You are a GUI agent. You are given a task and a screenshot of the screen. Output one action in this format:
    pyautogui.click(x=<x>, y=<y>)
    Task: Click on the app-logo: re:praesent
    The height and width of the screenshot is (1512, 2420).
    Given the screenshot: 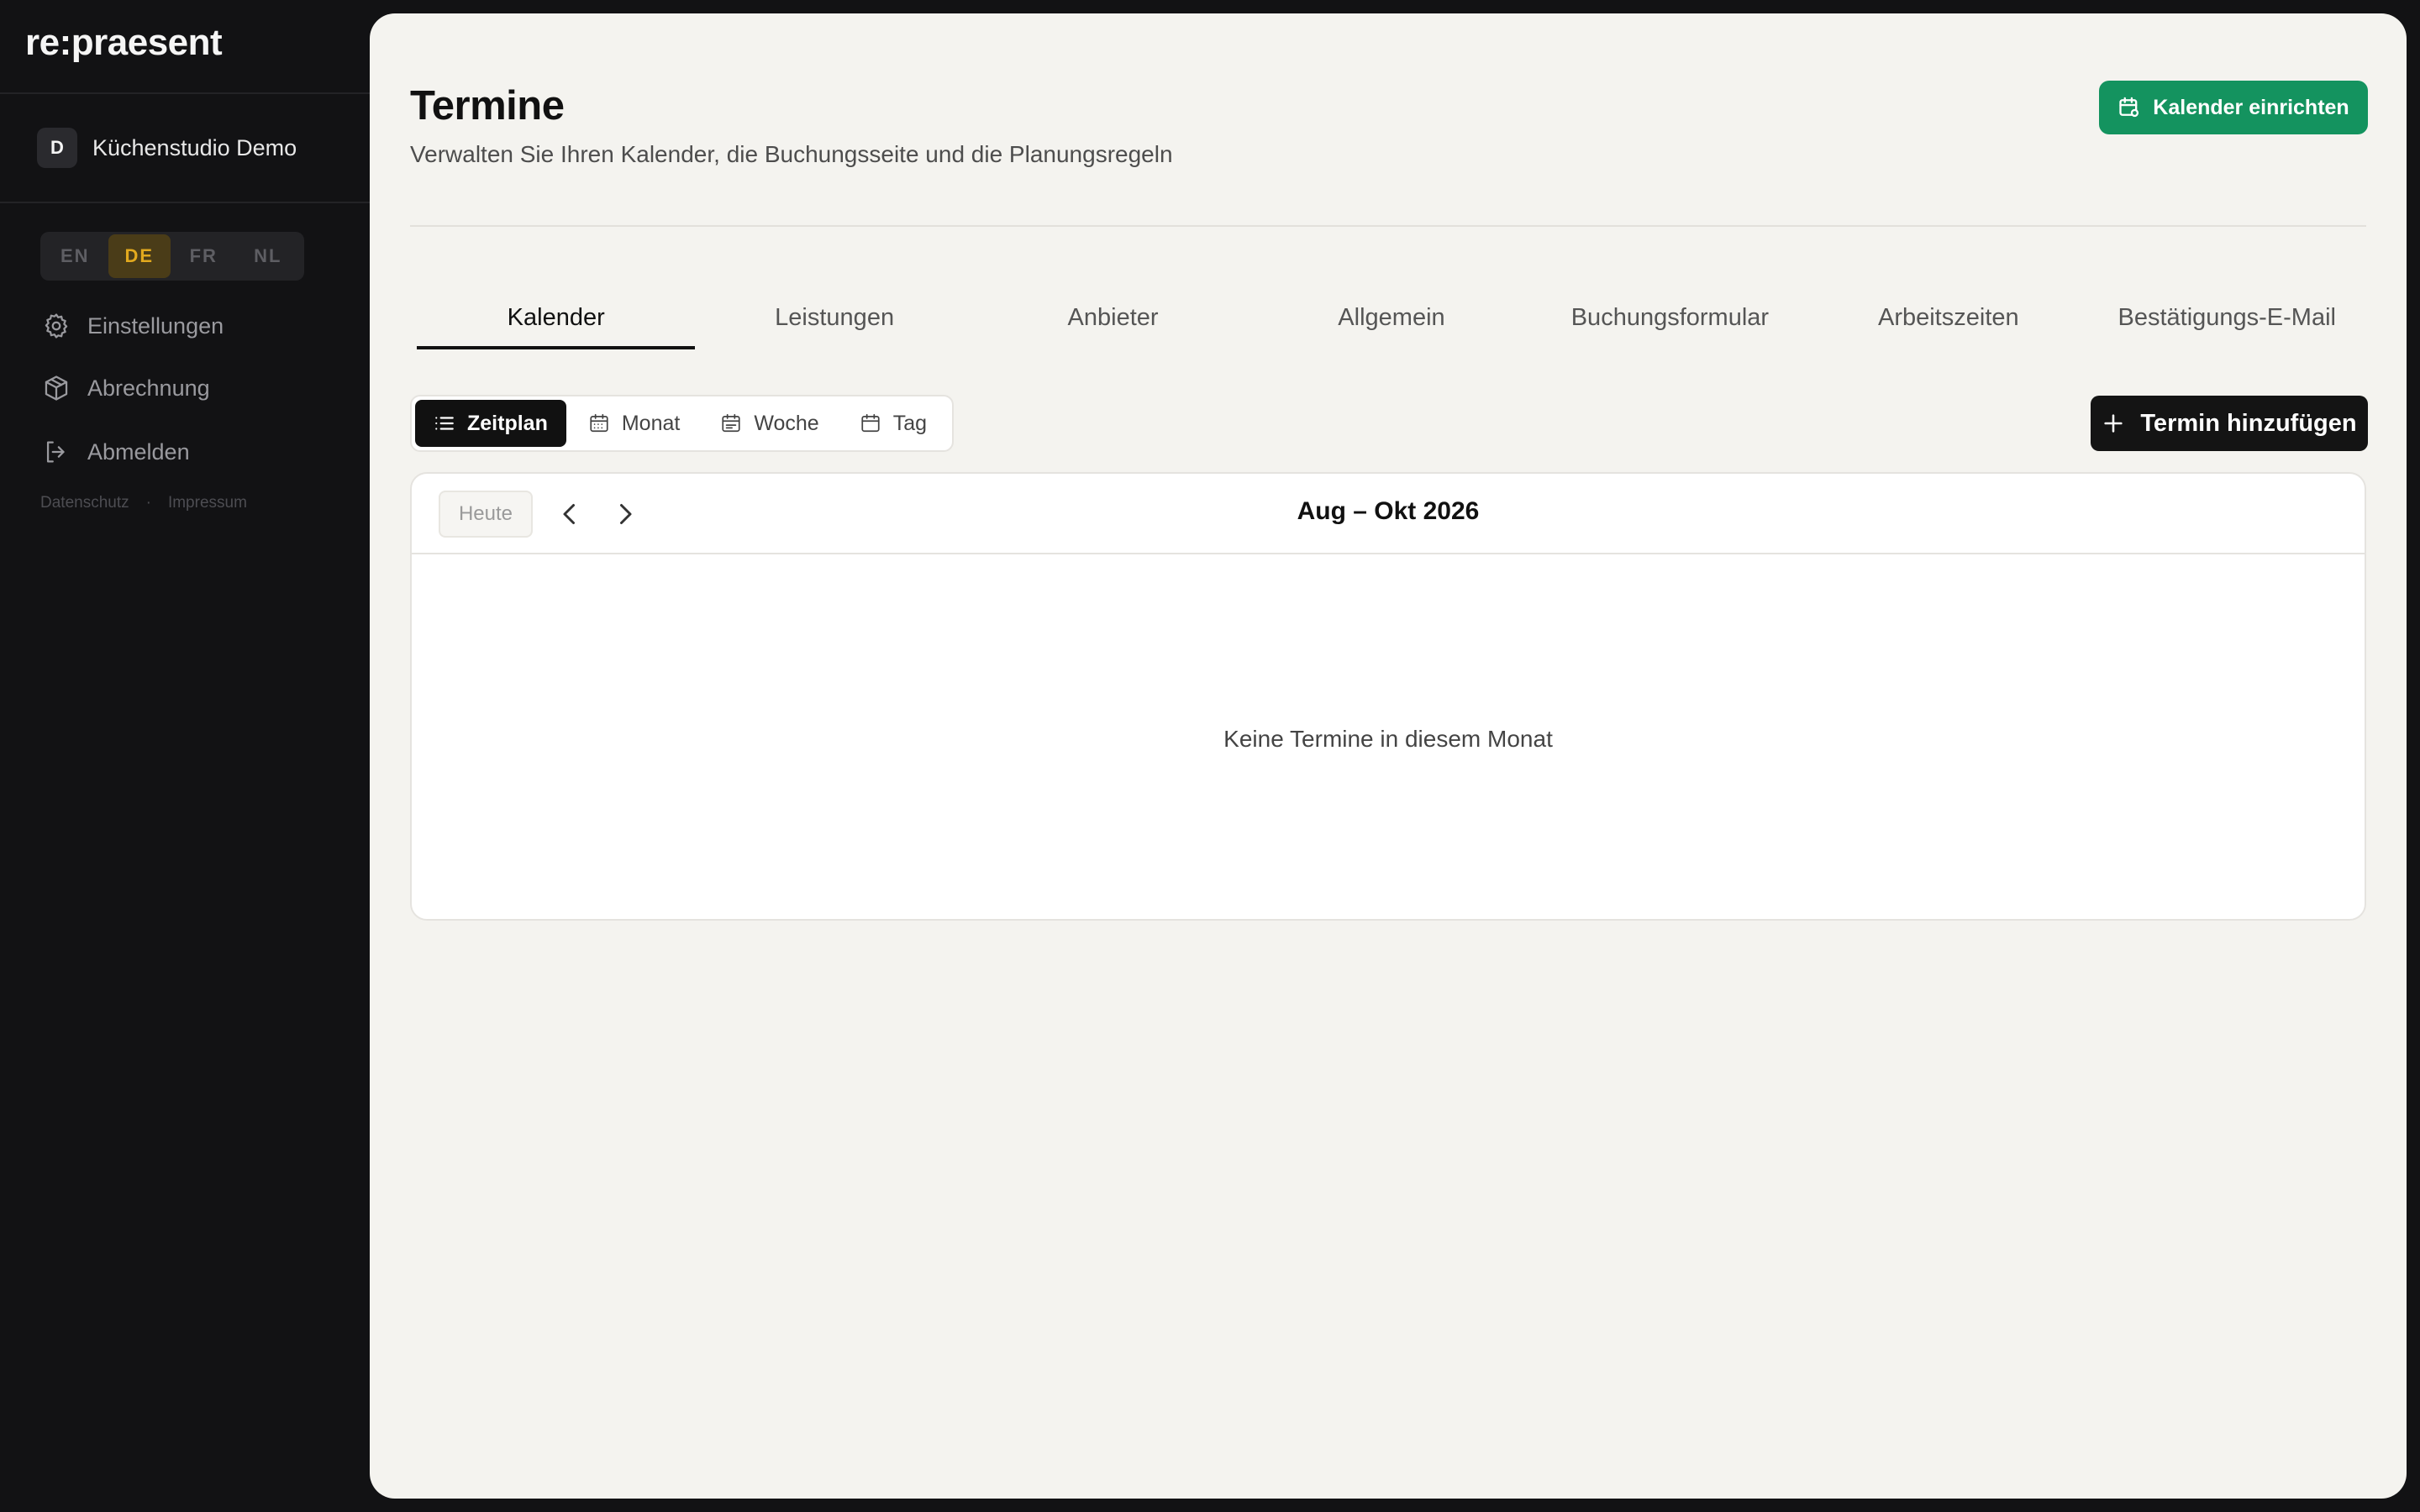 What is the action you would take?
    pyautogui.click(x=124, y=43)
    